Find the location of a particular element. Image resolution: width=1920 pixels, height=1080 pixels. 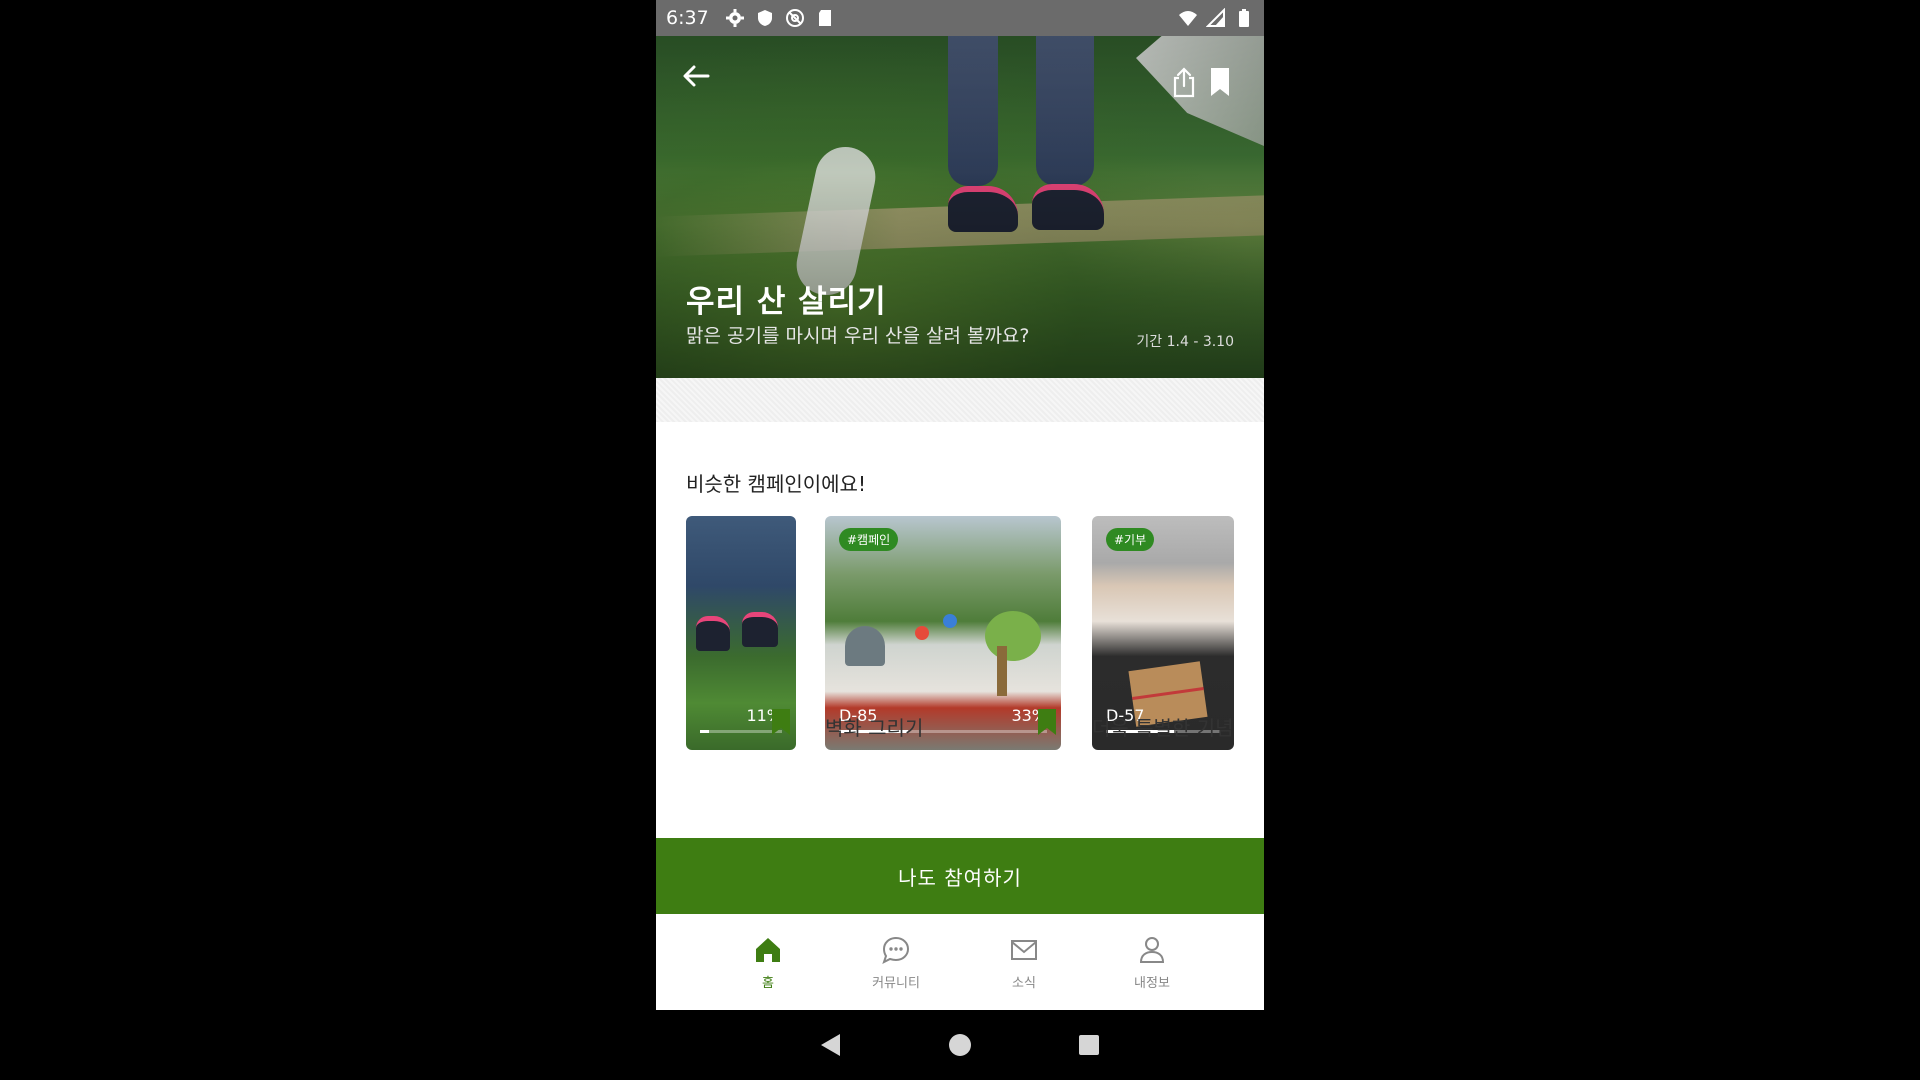

campaign-title: 우리 산 살리기 is located at coordinates (786, 302).